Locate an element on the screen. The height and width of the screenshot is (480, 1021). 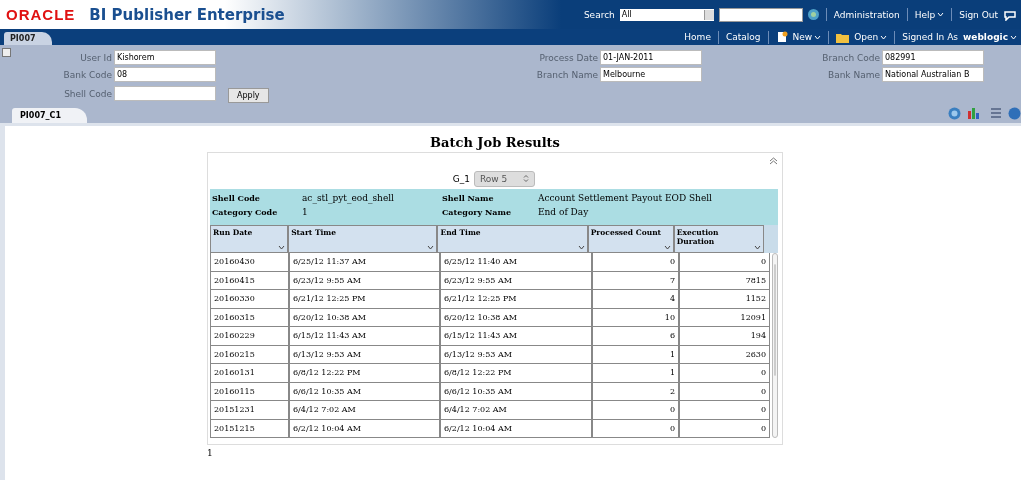
table-cell: 6 is located at coordinates (635, 336).